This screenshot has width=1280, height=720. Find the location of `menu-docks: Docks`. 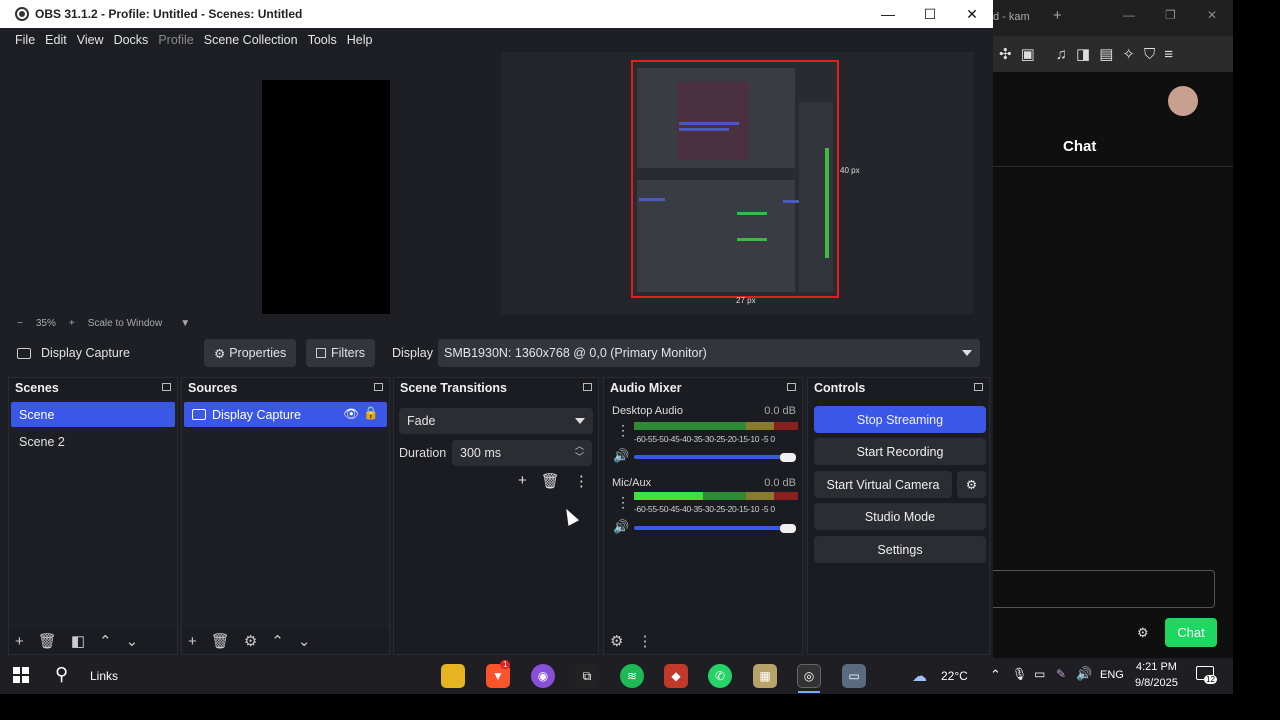

menu-docks: Docks is located at coordinates (131, 40).